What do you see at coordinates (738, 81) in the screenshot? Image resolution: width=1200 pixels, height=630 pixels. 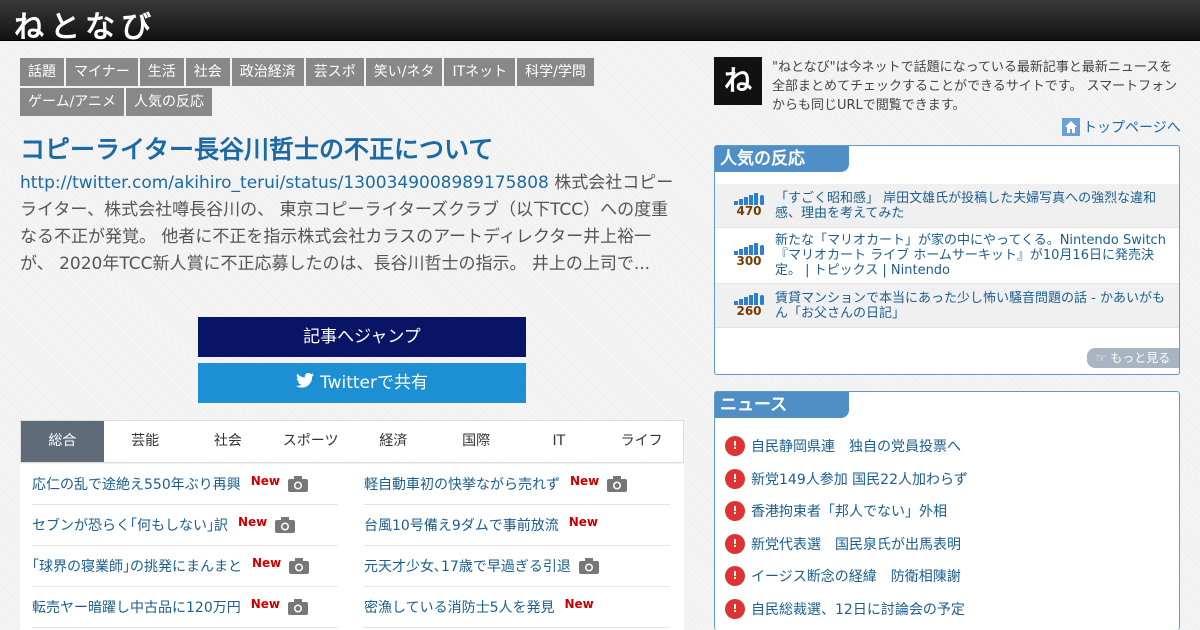 I see `site-icon: ね` at bounding box center [738, 81].